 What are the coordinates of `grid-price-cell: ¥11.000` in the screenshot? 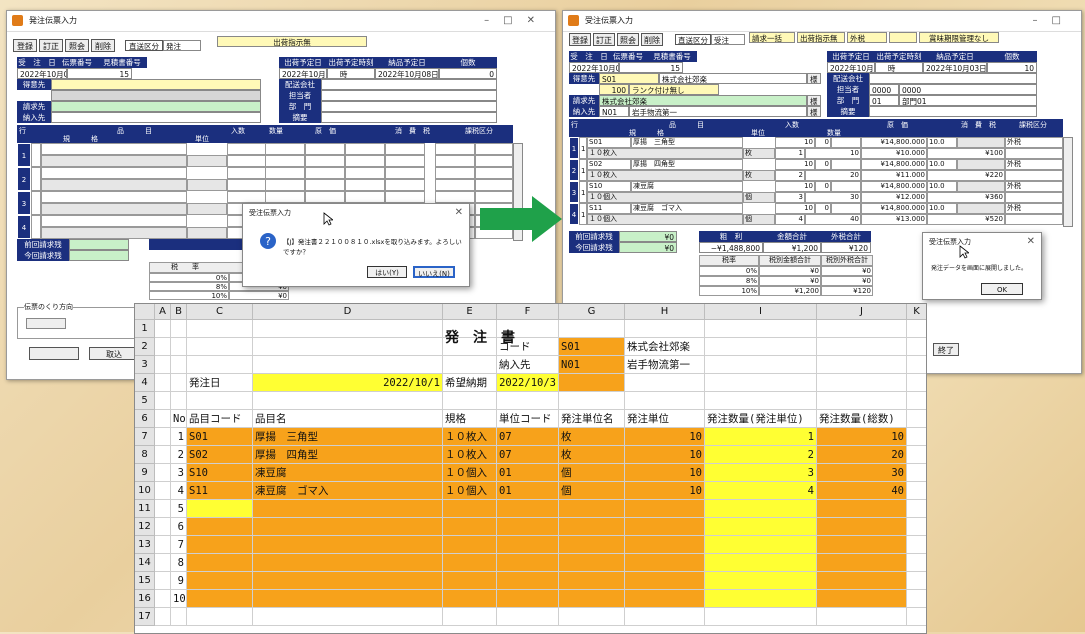 It's located at (894, 175).